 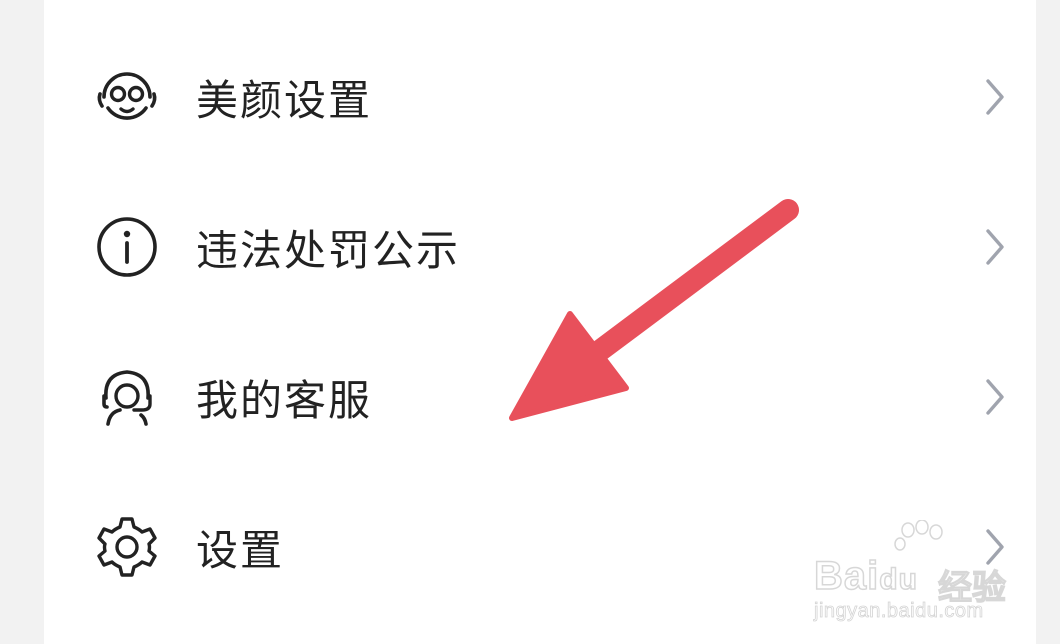 I want to click on menu-item-label: 违法处罚公示, so click(x=328, y=250).